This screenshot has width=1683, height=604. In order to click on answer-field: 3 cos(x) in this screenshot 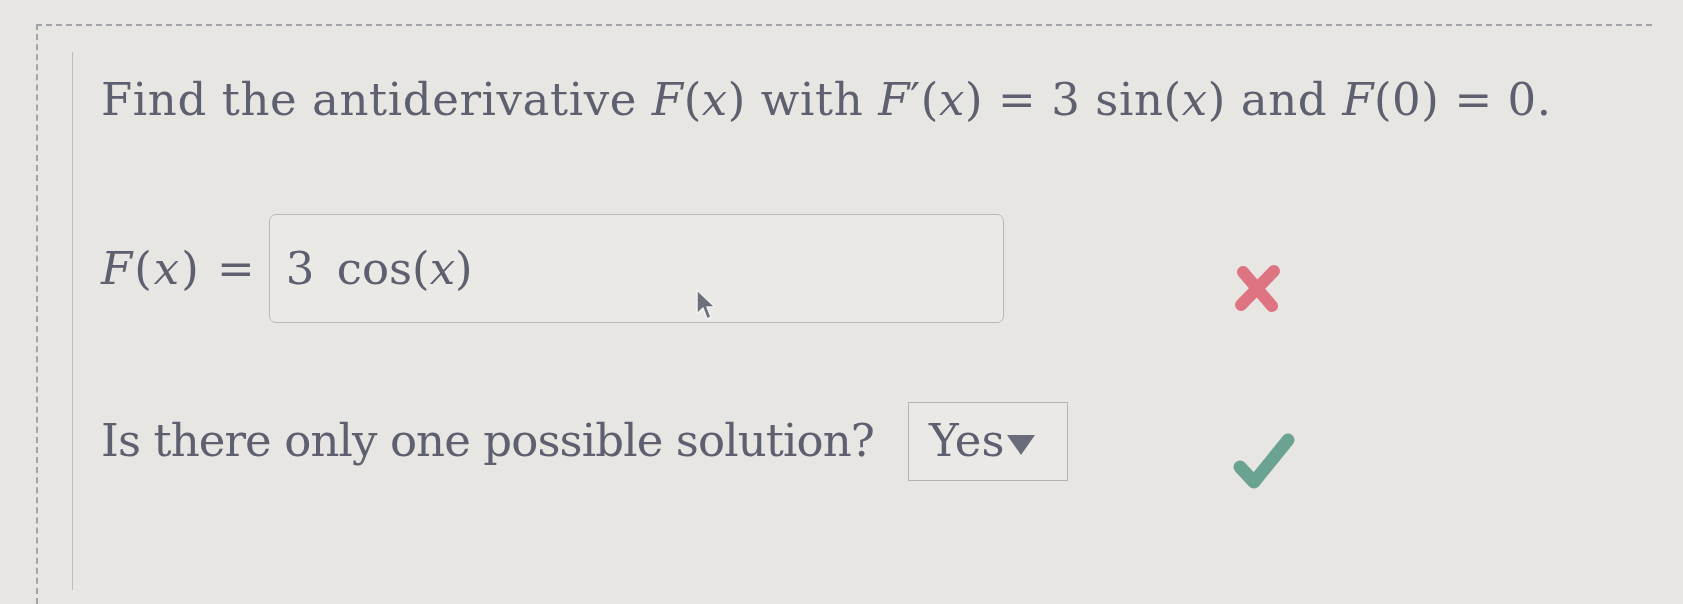, I will do `click(636, 268)`.